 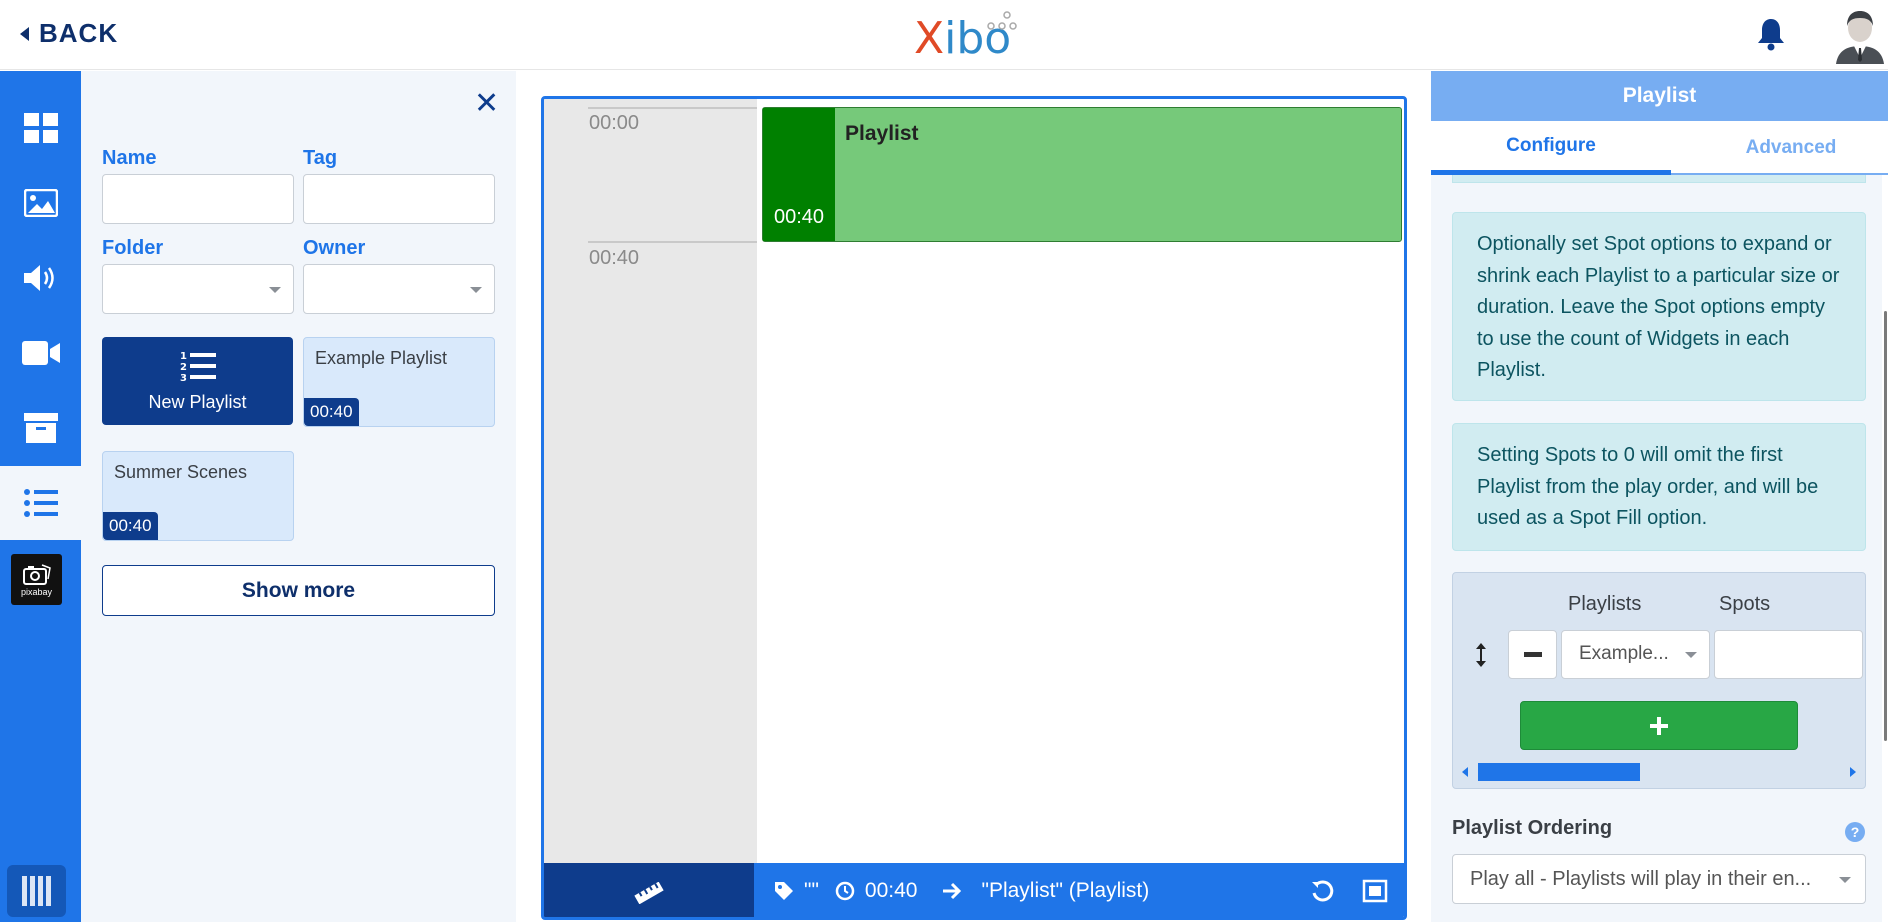 I want to click on playlist-card: Example Playlist 00:40, so click(x=399, y=382).